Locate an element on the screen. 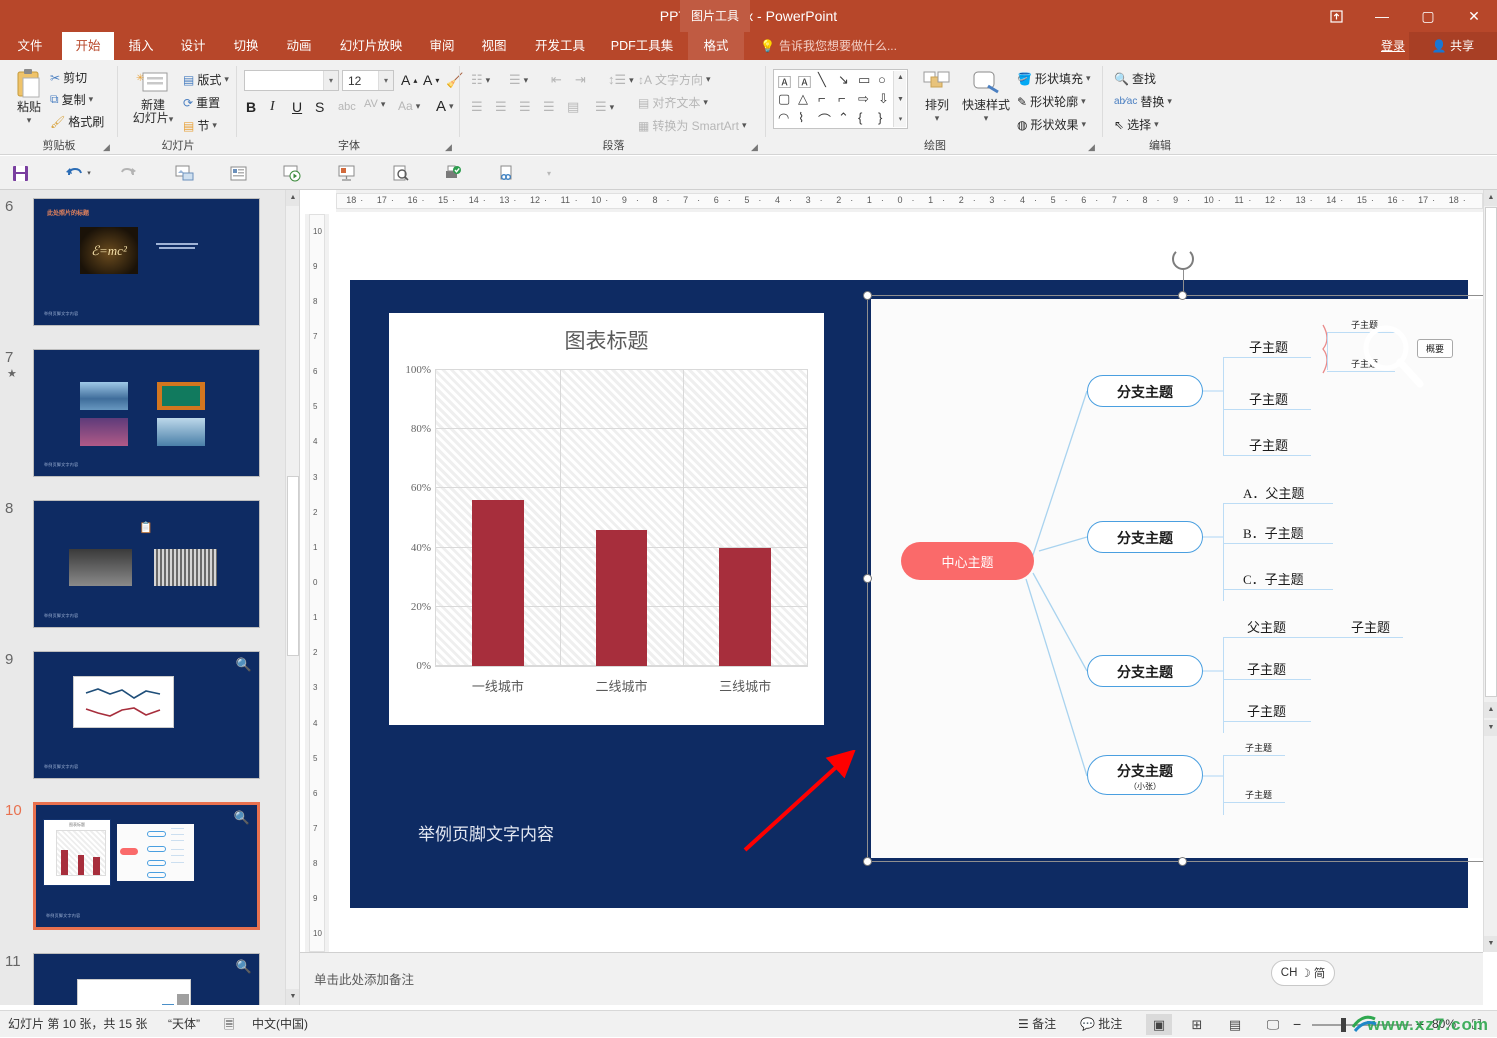 Image resolution: width=1497 pixels, height=1038 pixels. zoom-slider-knob is located at coordinates (1343, 1025).